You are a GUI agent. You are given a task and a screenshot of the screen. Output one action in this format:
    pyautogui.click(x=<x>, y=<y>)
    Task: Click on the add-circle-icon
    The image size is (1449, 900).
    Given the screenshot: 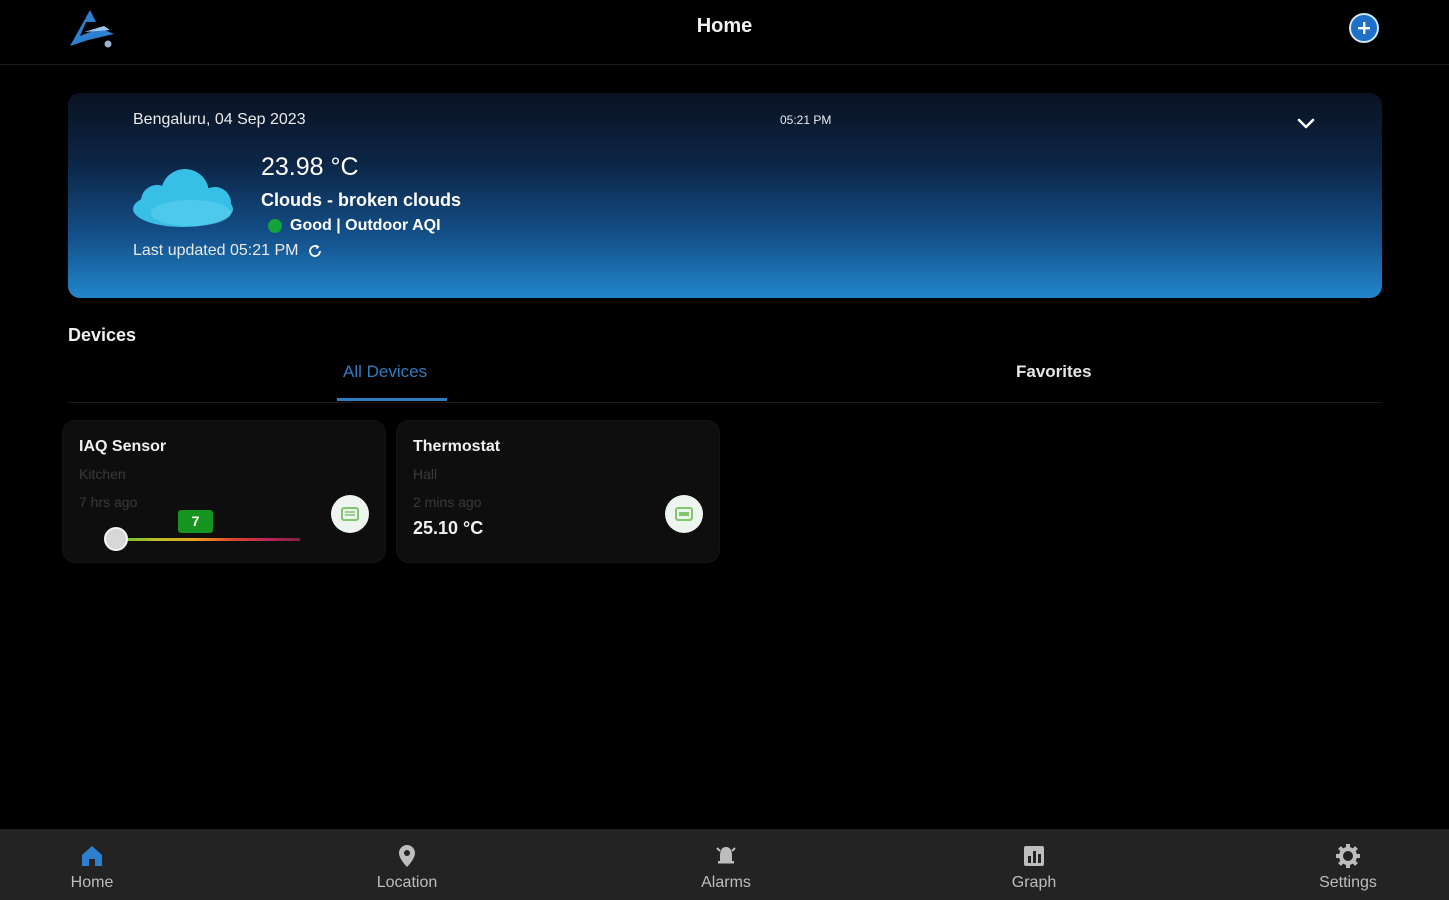 What is the action you would take?
    pyautogui.click(x=1364, y=28)
    